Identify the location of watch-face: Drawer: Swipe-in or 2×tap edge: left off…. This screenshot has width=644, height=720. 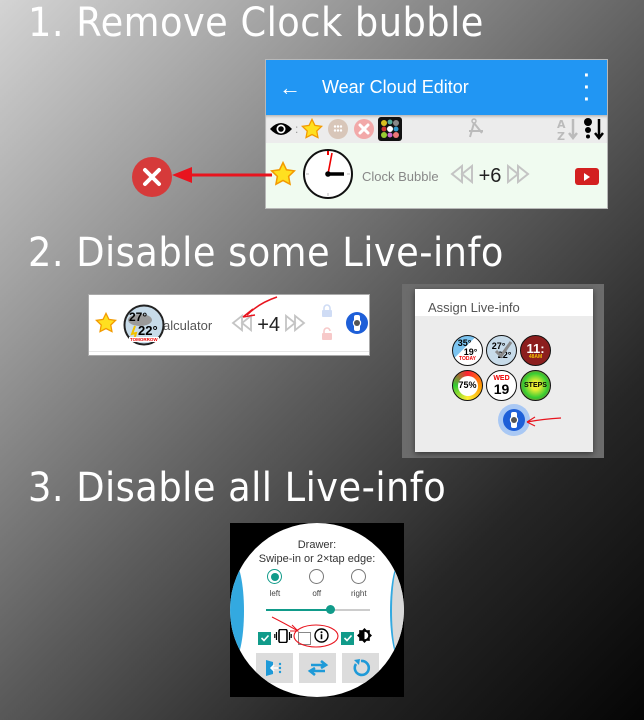
(317, 610).